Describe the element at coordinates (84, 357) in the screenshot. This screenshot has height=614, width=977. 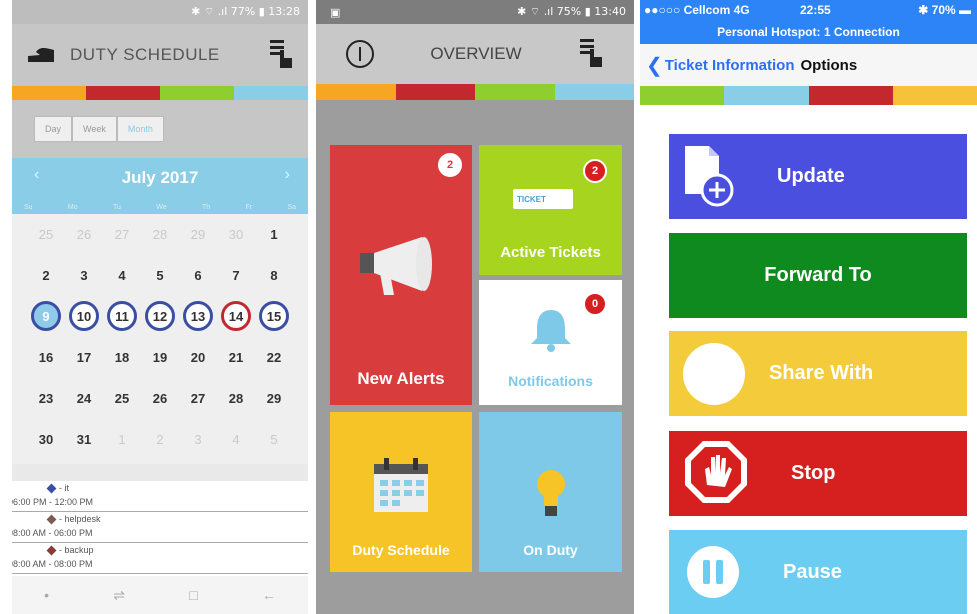
I see `calendar-day: 17` at that location.